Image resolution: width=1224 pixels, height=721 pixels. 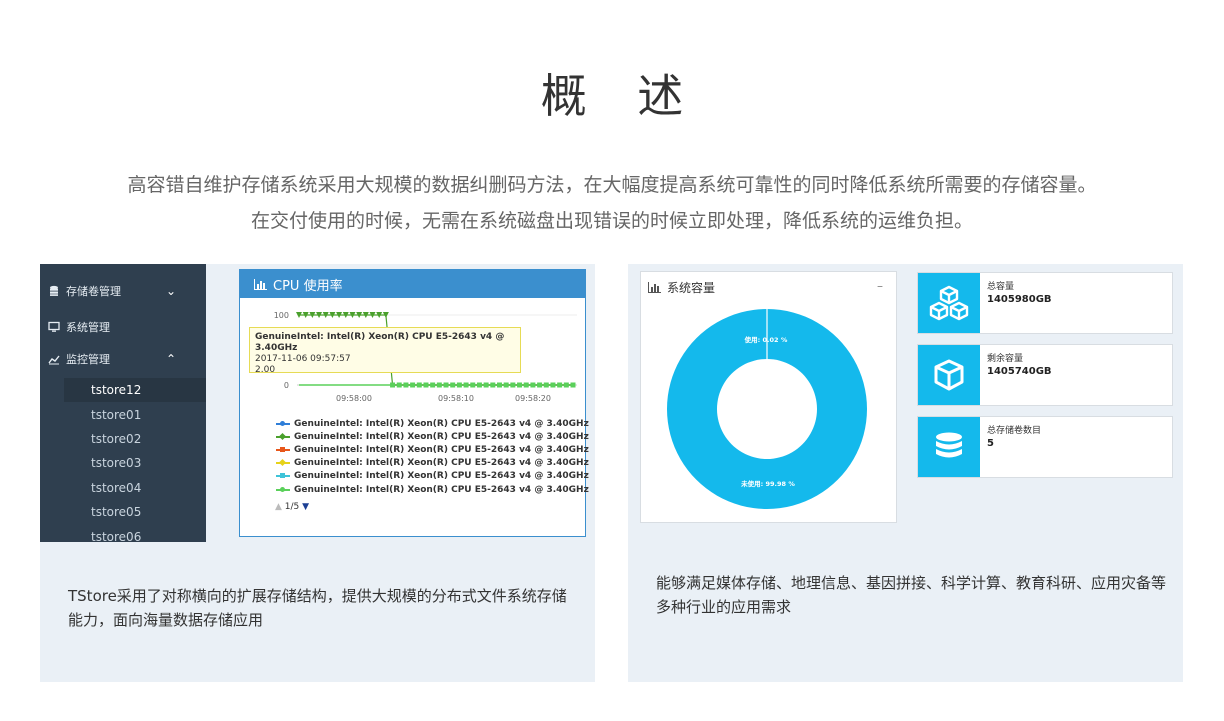 What do you see at coordinates (265, 370) in the screenshot?
I see `tooltip-value: 2.00` at bounding box center [265, 370].